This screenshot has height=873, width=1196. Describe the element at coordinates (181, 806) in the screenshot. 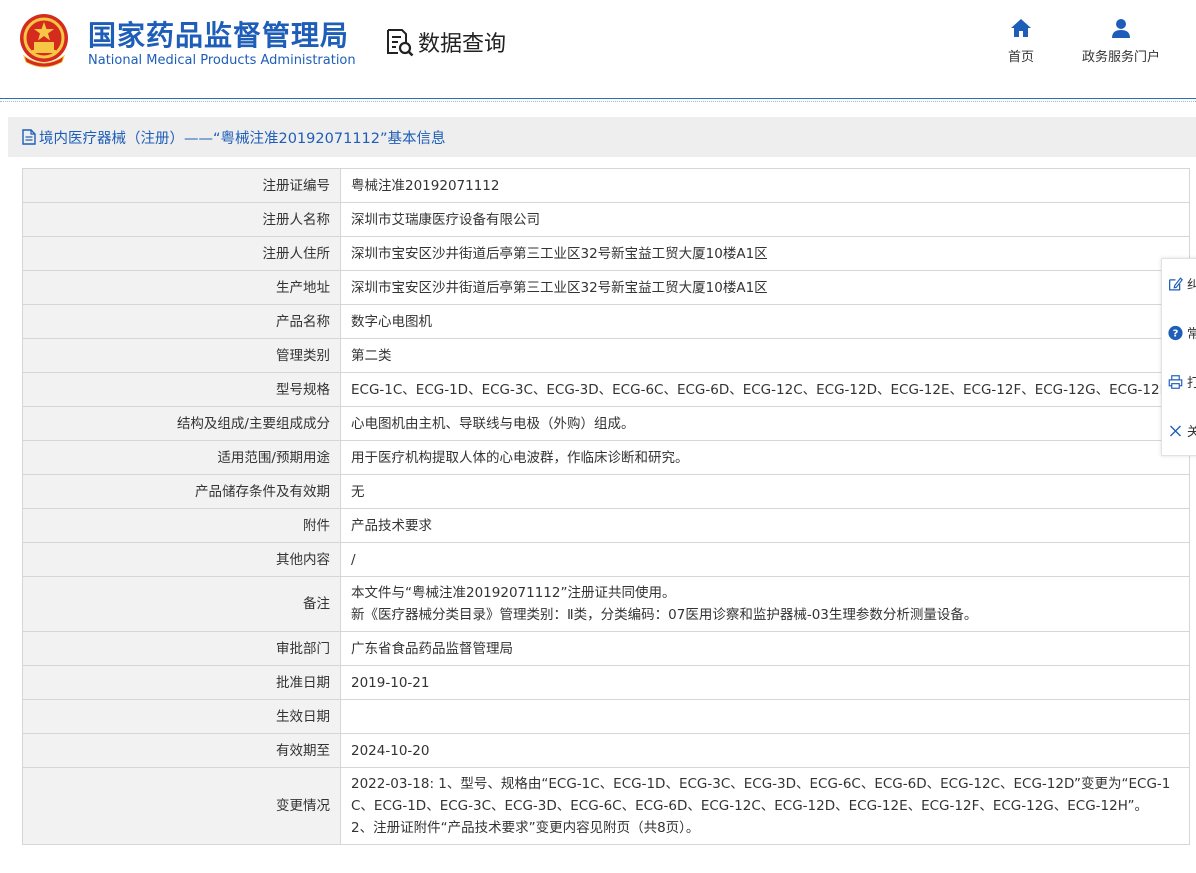

I see `field-label: 变更情况` at that location.